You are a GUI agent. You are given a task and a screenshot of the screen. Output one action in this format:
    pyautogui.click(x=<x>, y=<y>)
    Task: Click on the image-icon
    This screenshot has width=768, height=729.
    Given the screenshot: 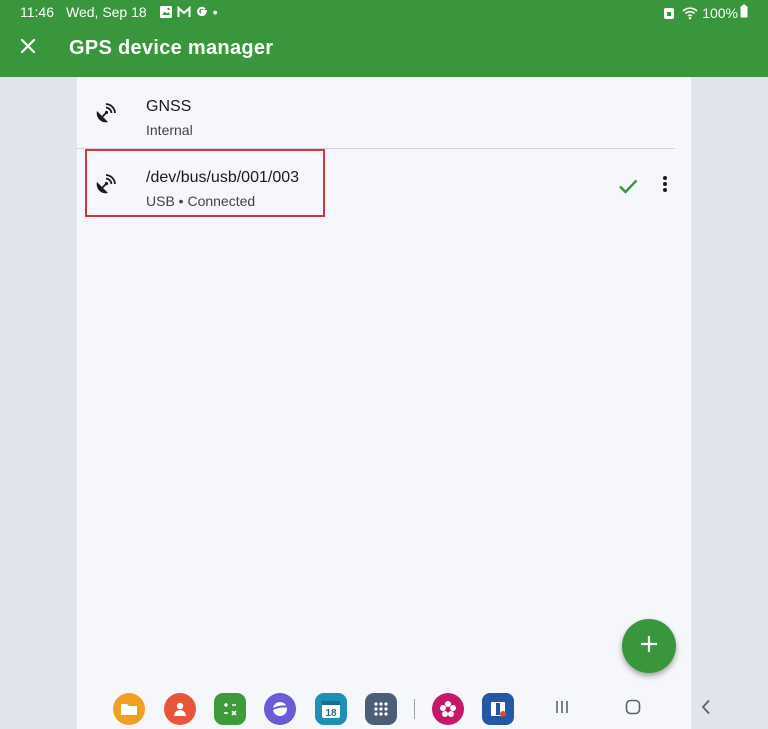 What is the action you would take?
    pyautogui.click(x=166, y=12)
    